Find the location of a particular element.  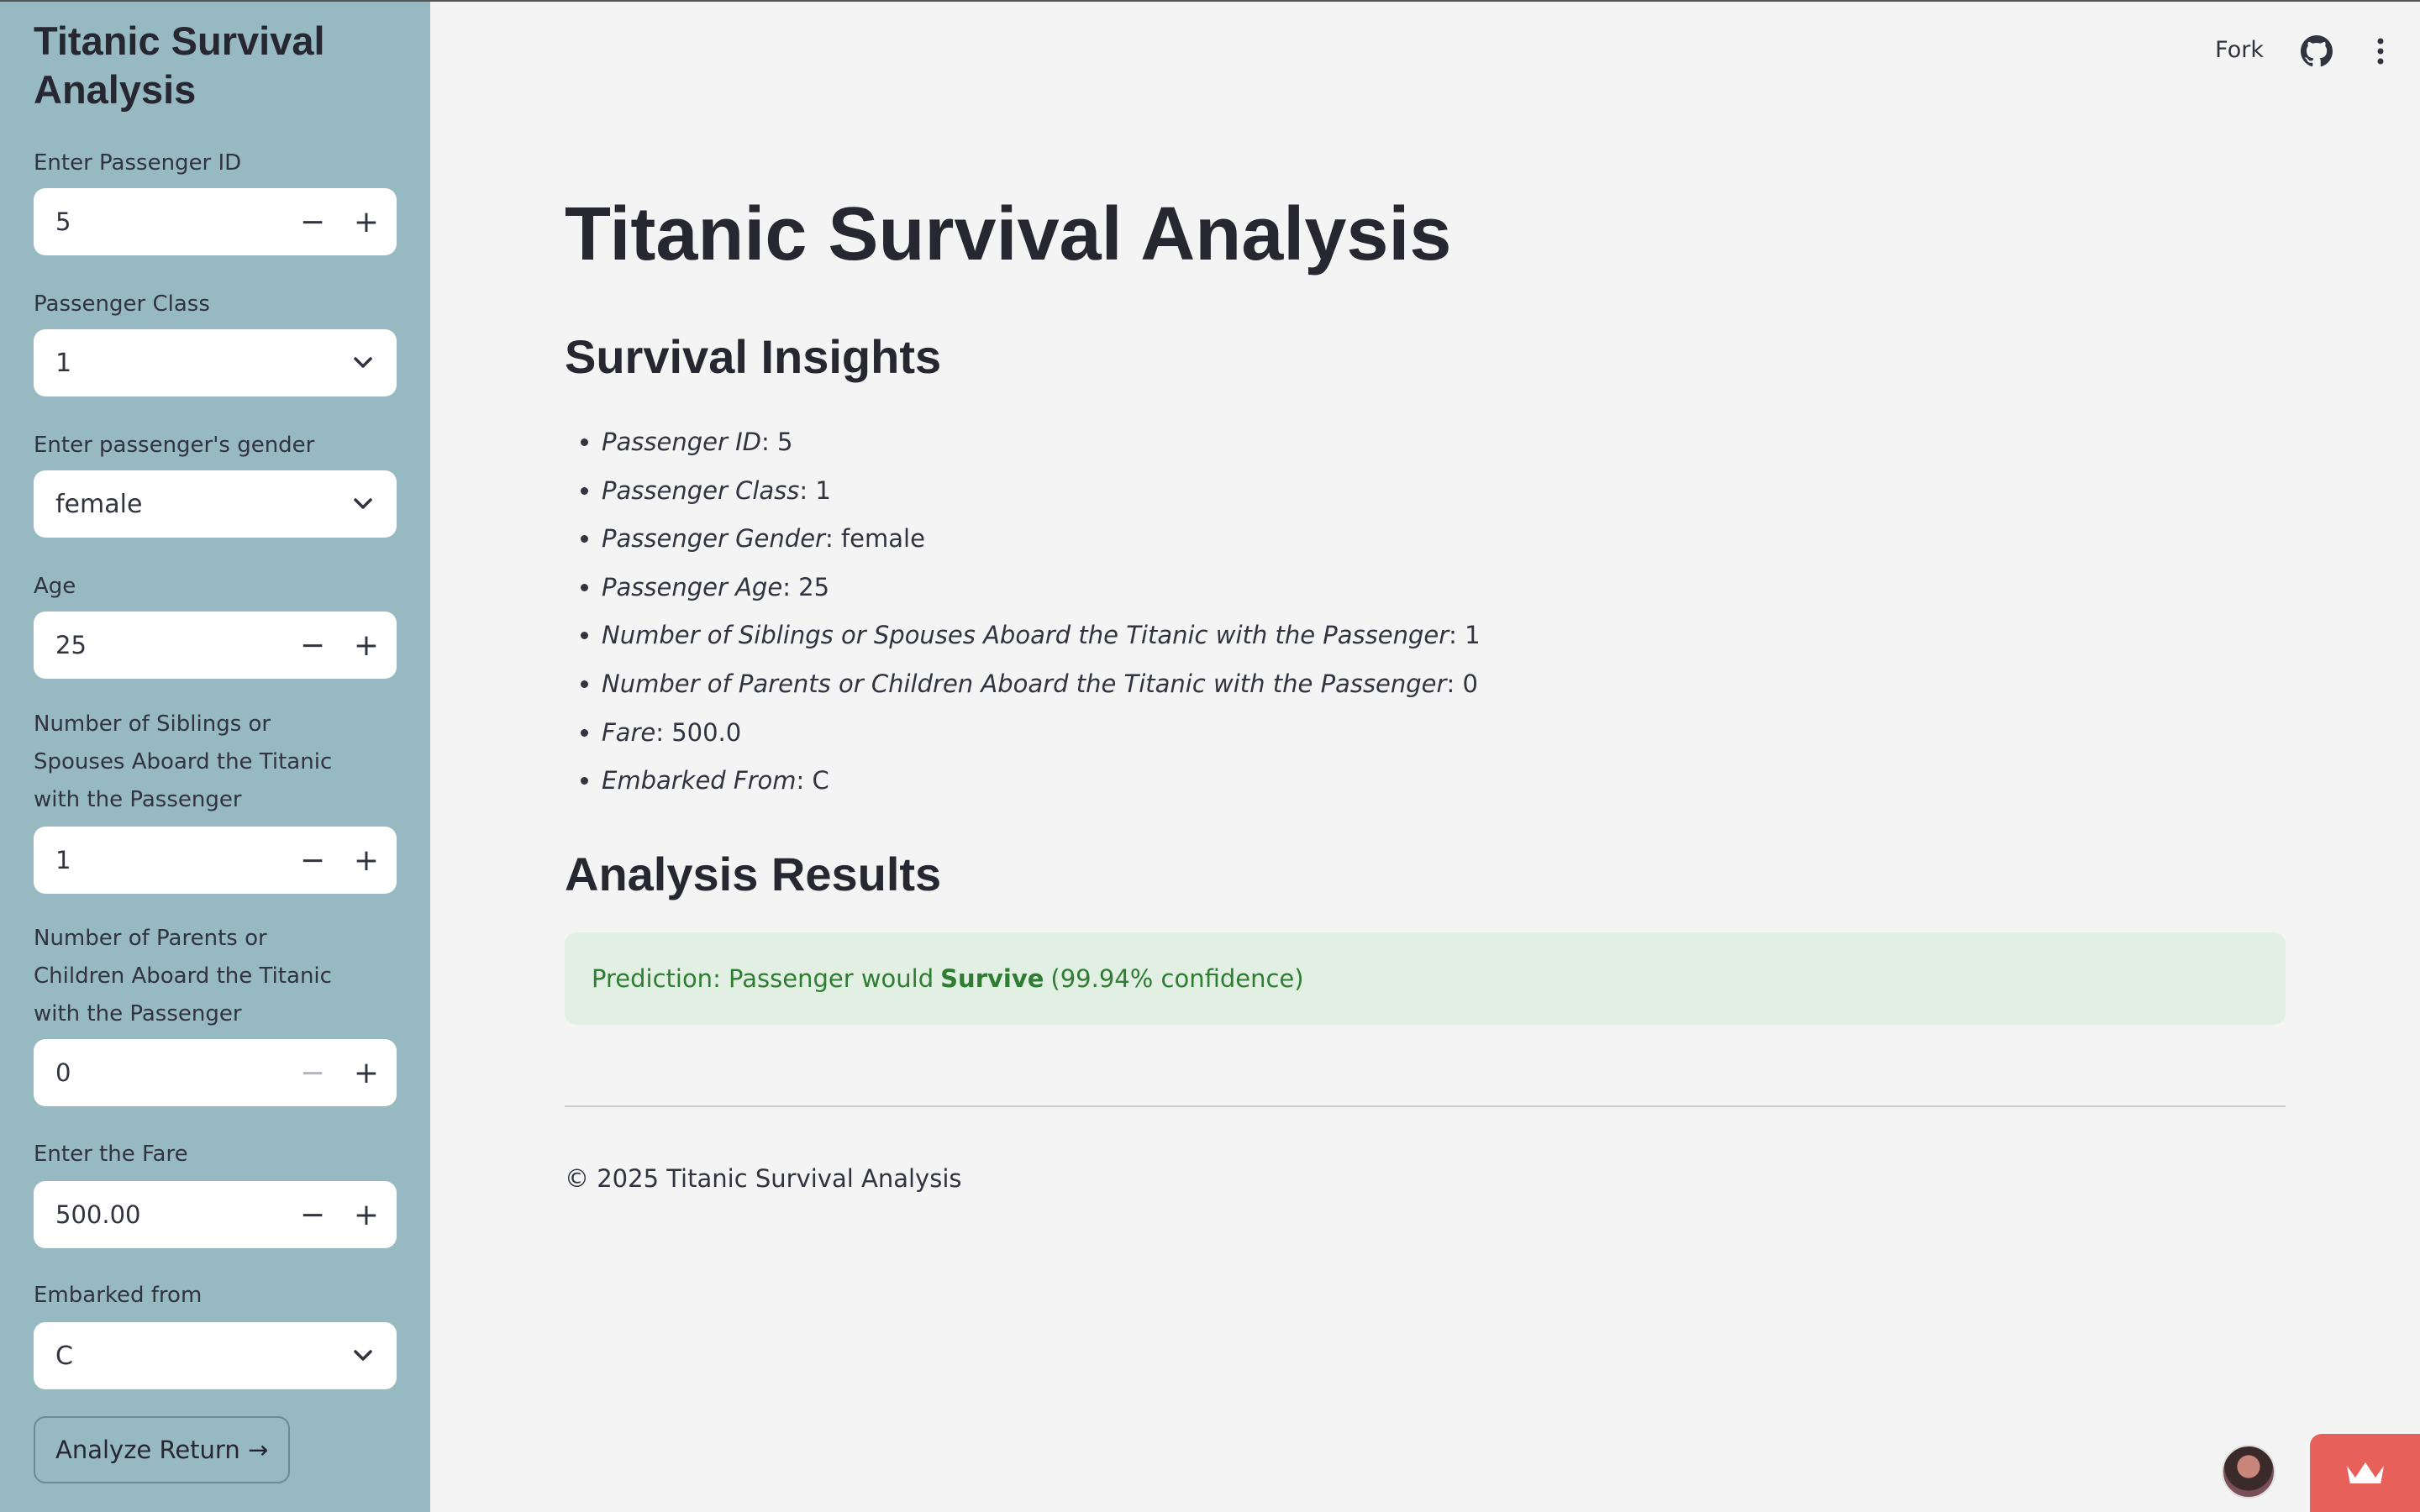

insight-key: Passenger Gender is located at coordinates (713, 539).